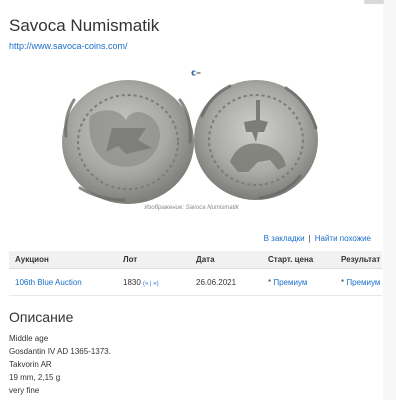 This screenshot has height=400, width=396. What do you see at coordinates (374, 2) in the screenshot?
I see `scroll-thumb` at bounding box center [374, 2].